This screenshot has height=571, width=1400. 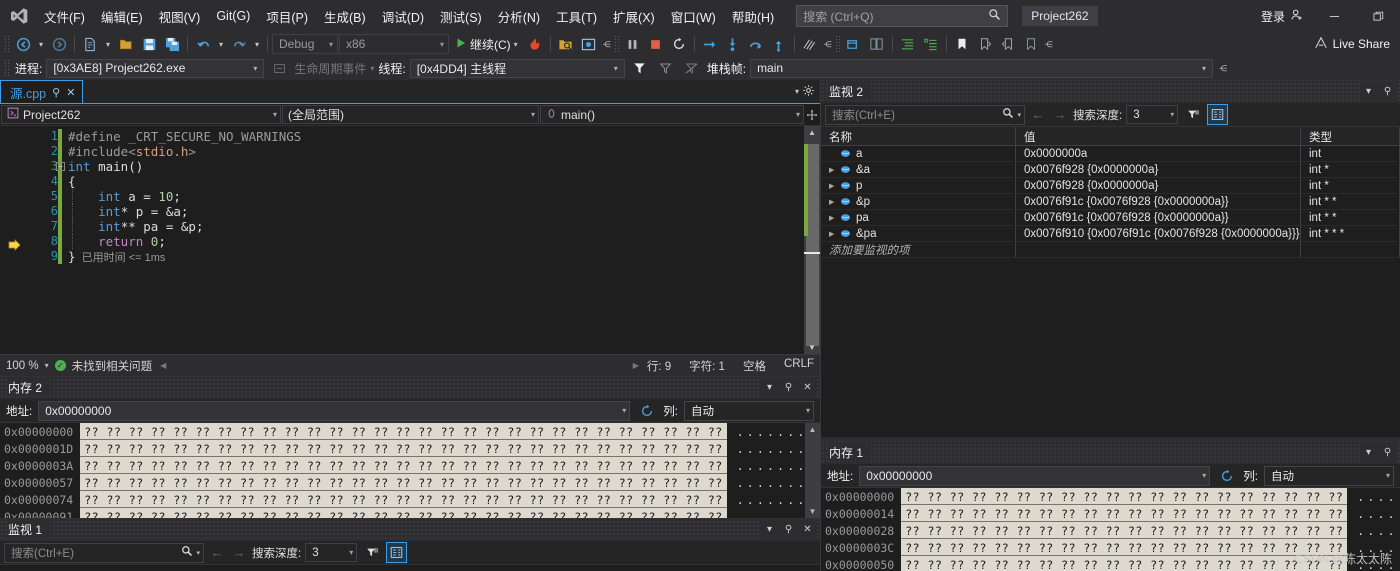 What do you see at coordinates (633, 44) in the screenshot?
I see `pause-icon` at bounding box center [633, 44].